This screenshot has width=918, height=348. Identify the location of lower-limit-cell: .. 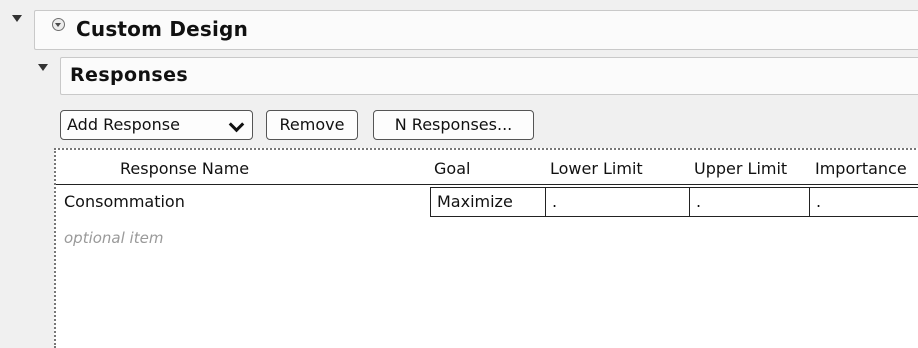
(617, 202).